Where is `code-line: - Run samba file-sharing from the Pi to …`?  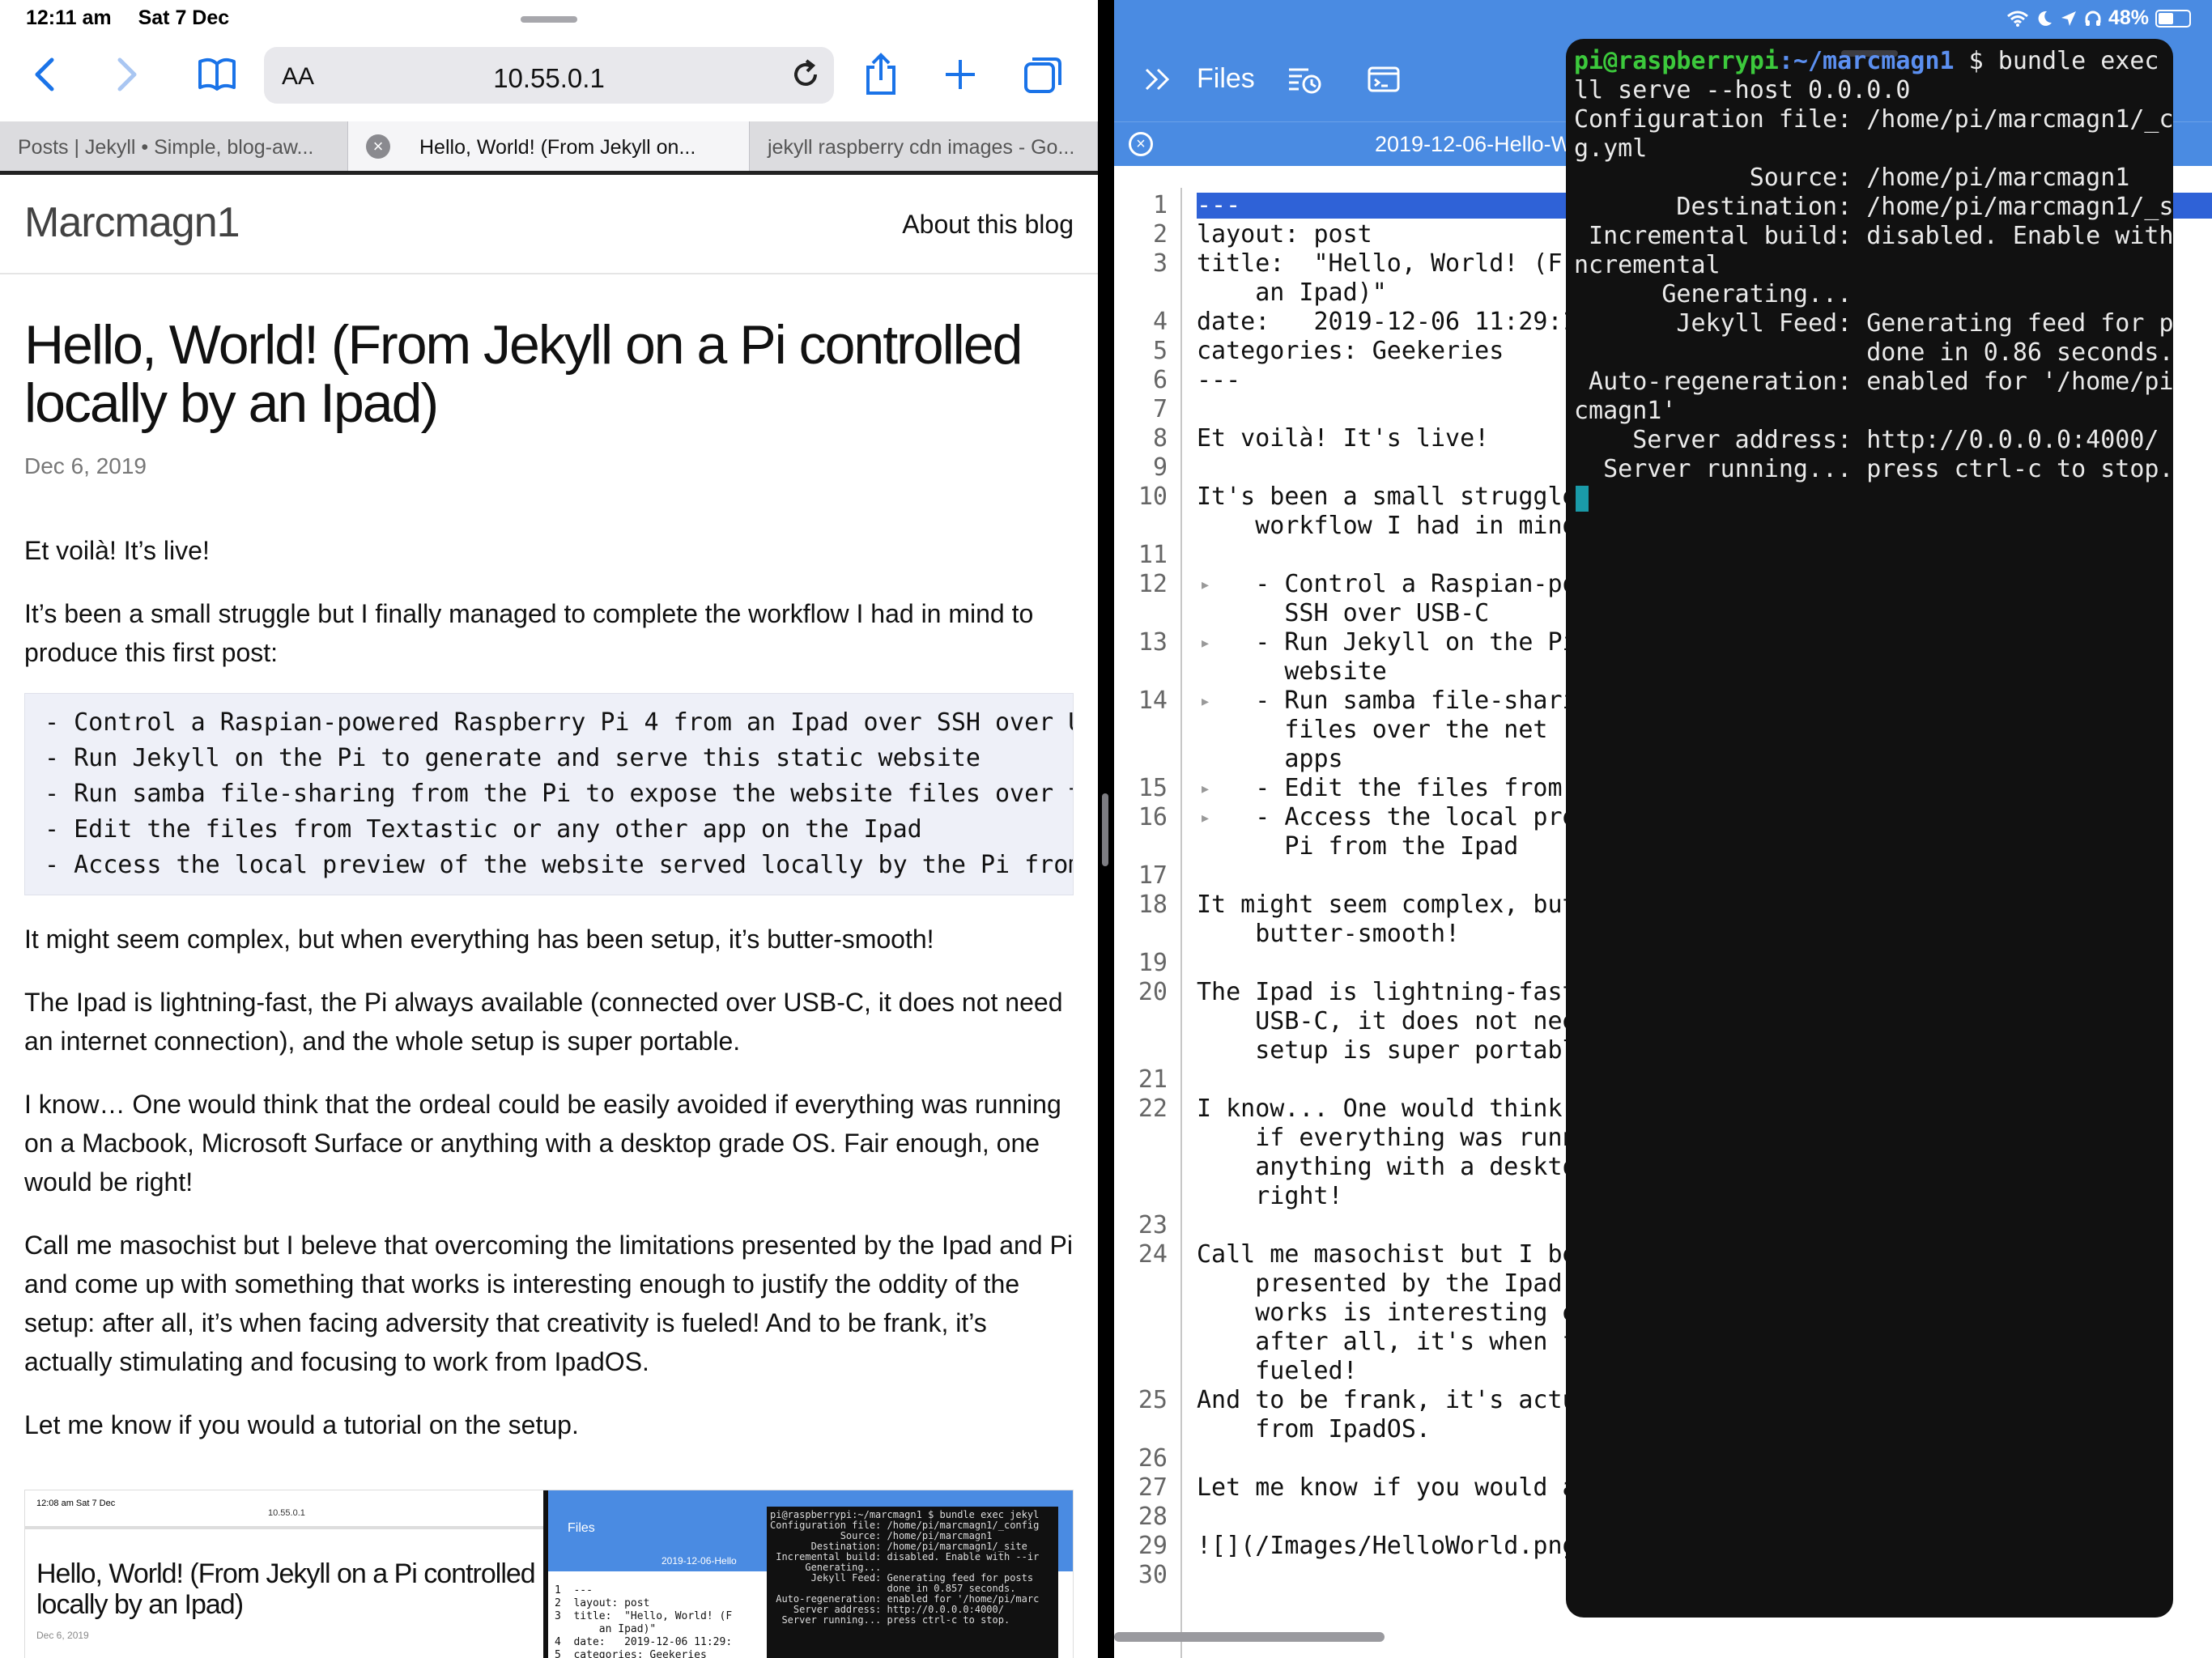
code-line: - Run samba file-sharing from the Pi to … is located at coordinates (560, 794).